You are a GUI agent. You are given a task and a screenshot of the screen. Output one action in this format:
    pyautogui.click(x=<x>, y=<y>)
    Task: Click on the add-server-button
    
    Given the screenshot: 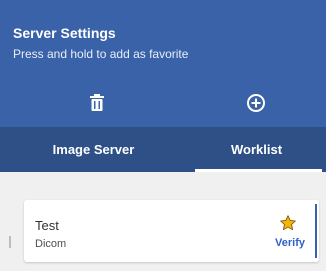 What is the action you would take?
    pyautogui.click(x=256, y=103)
    